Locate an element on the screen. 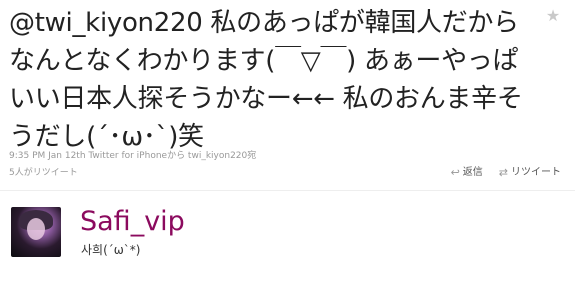 The image size is (575, 293). retweet-count: 5人がリツイート is located at coordinates (43, 173).